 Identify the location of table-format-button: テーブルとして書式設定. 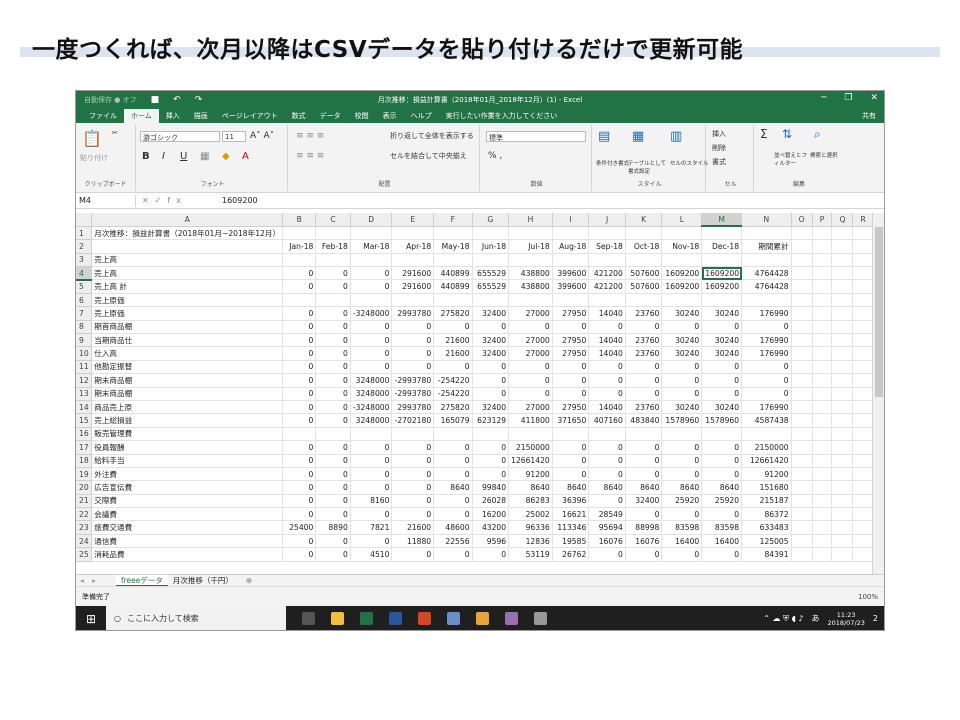
(648, 167).